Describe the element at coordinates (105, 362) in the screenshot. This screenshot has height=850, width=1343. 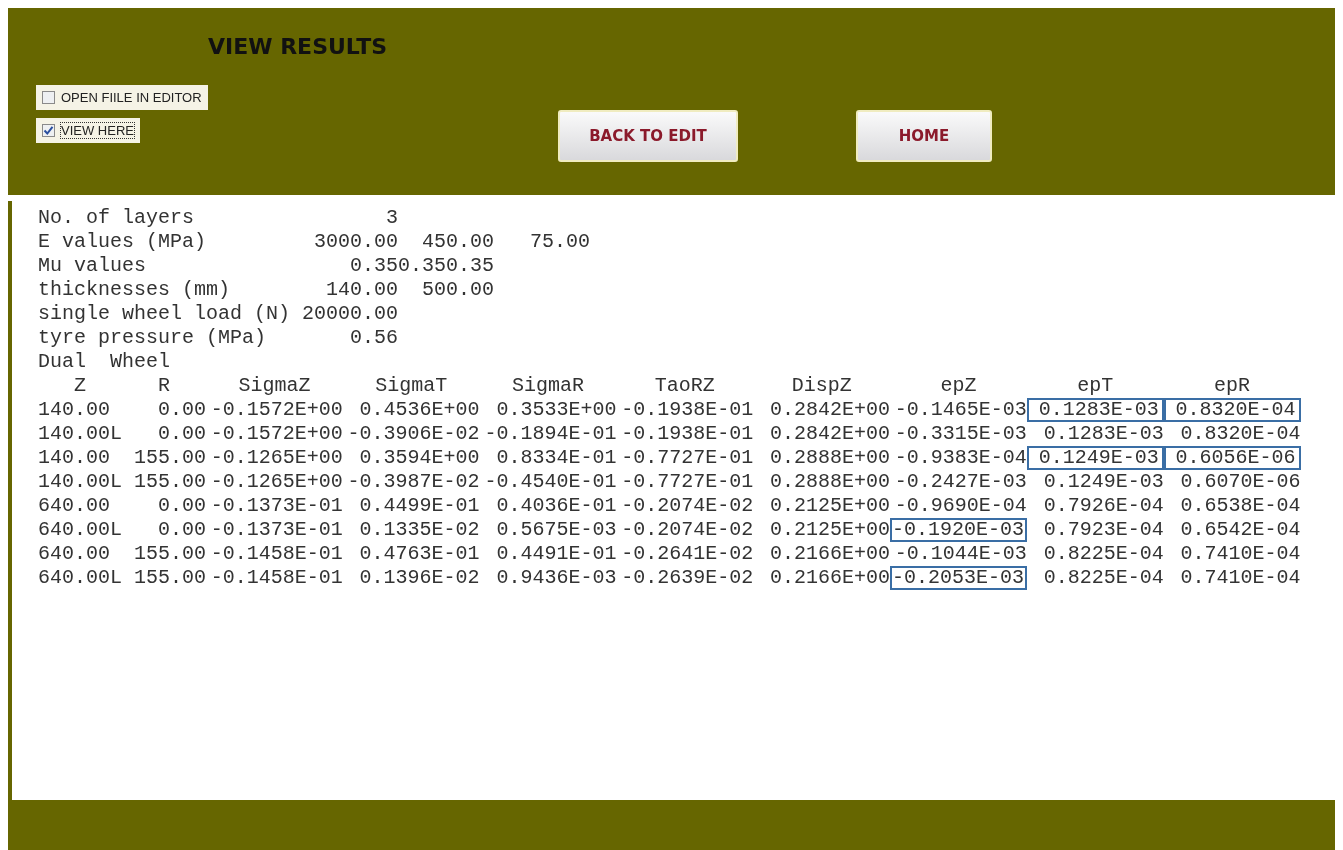
I see `output-line: Dual Wheel` at that location.